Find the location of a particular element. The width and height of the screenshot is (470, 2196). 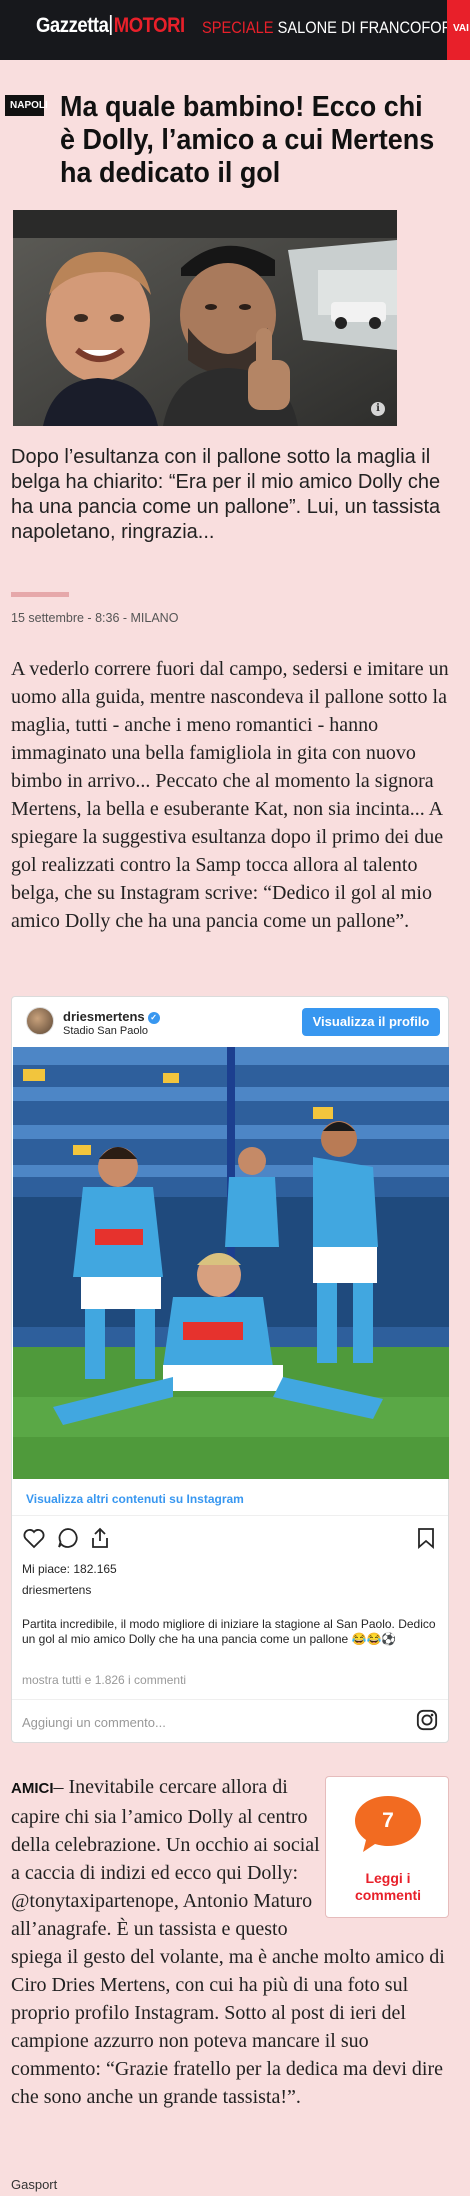

likes-count: Mi piace: 182.165 is located at coordinates (69, 1569).